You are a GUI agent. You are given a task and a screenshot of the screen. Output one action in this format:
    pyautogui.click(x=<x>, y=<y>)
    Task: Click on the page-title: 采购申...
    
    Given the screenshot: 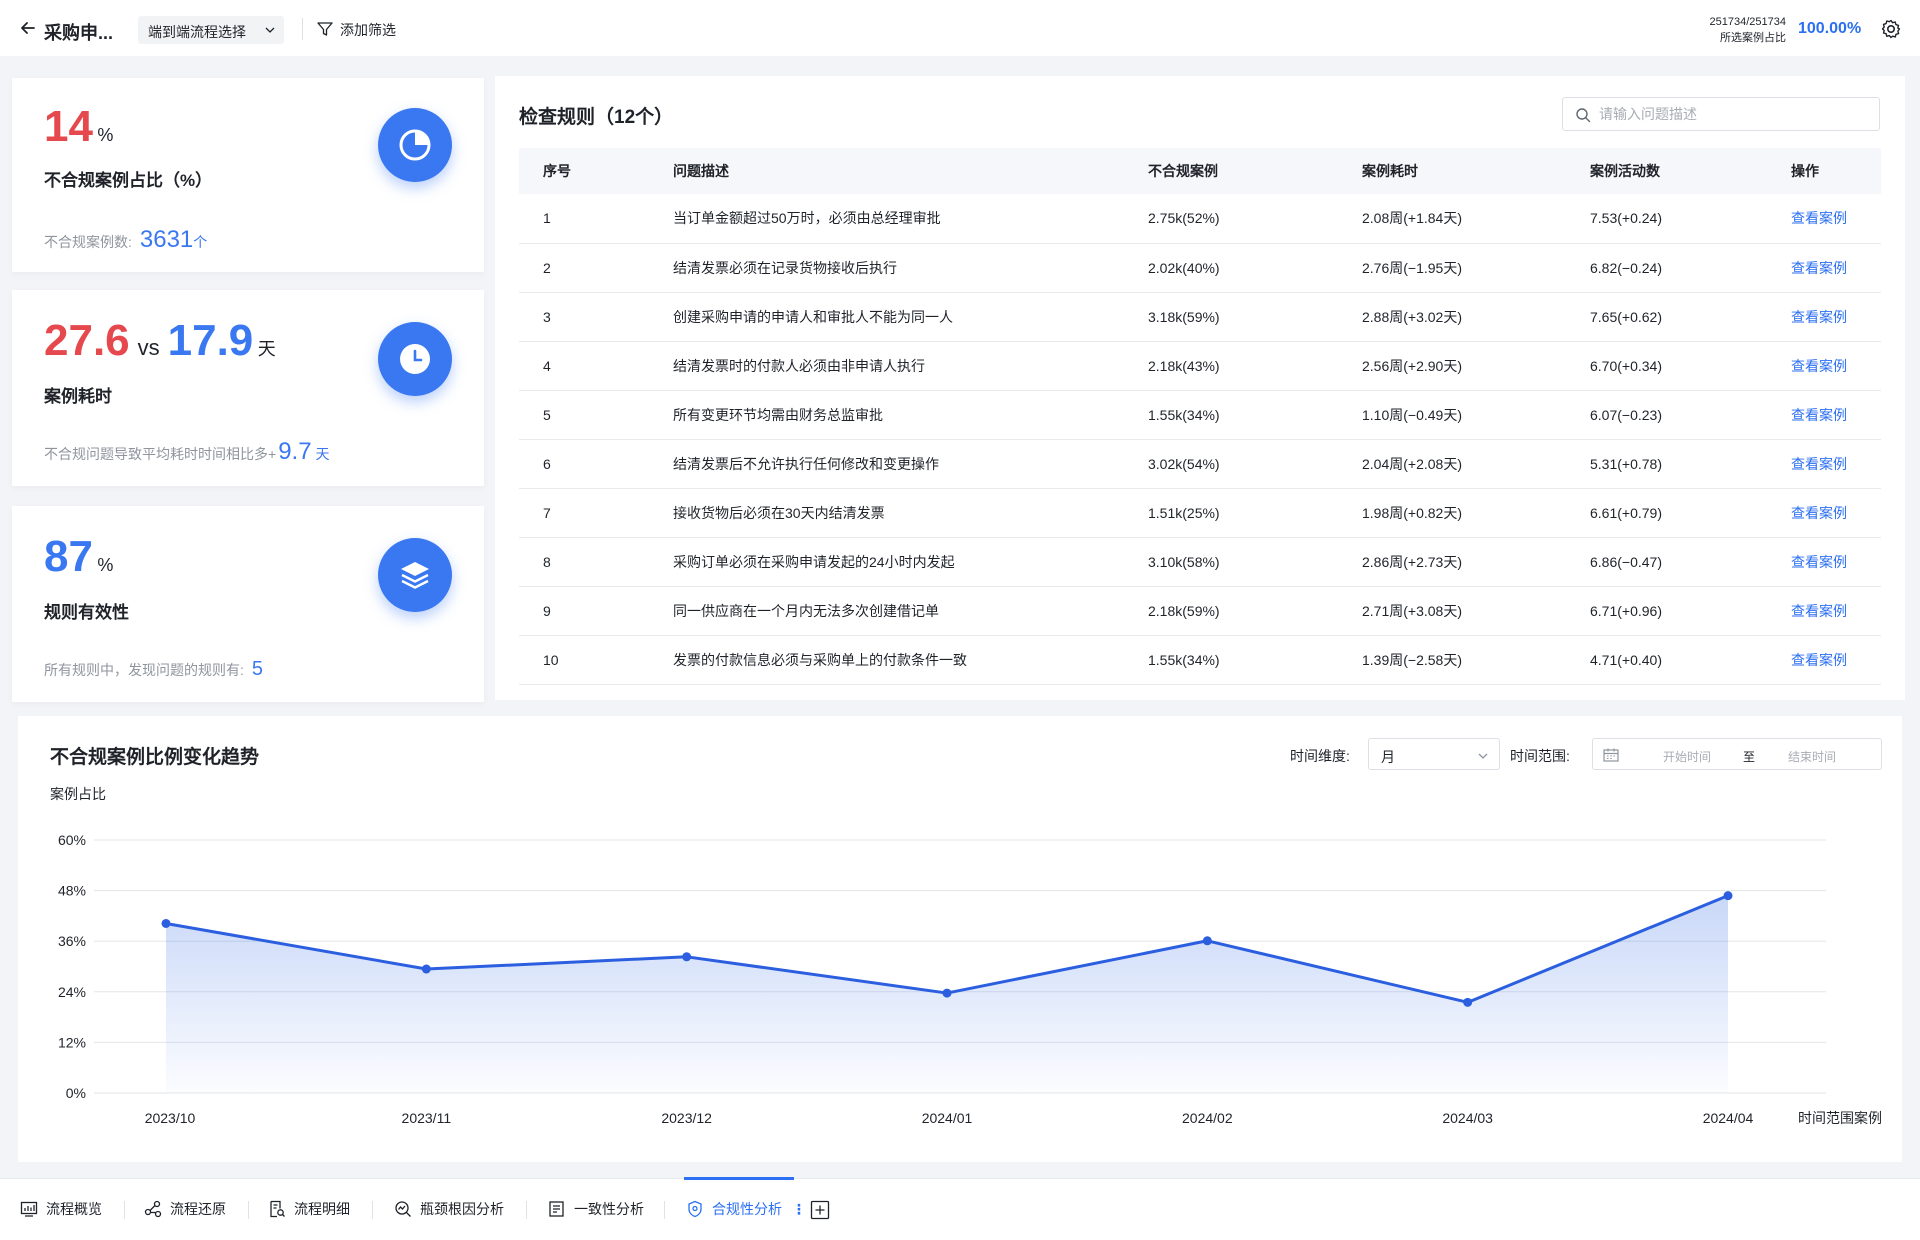 What is the action you would take?
    pyautogui.click(x=79, y=33)
    